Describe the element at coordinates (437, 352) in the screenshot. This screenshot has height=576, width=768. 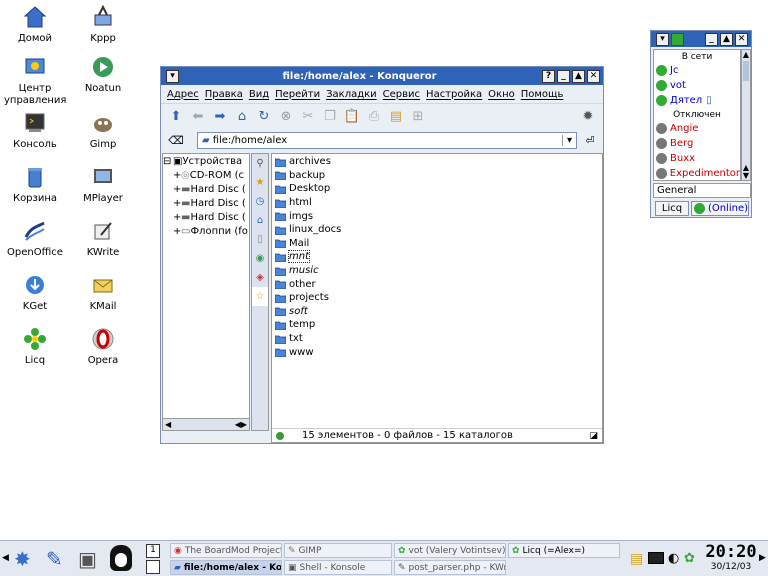
I see `file-item: www` at that location.